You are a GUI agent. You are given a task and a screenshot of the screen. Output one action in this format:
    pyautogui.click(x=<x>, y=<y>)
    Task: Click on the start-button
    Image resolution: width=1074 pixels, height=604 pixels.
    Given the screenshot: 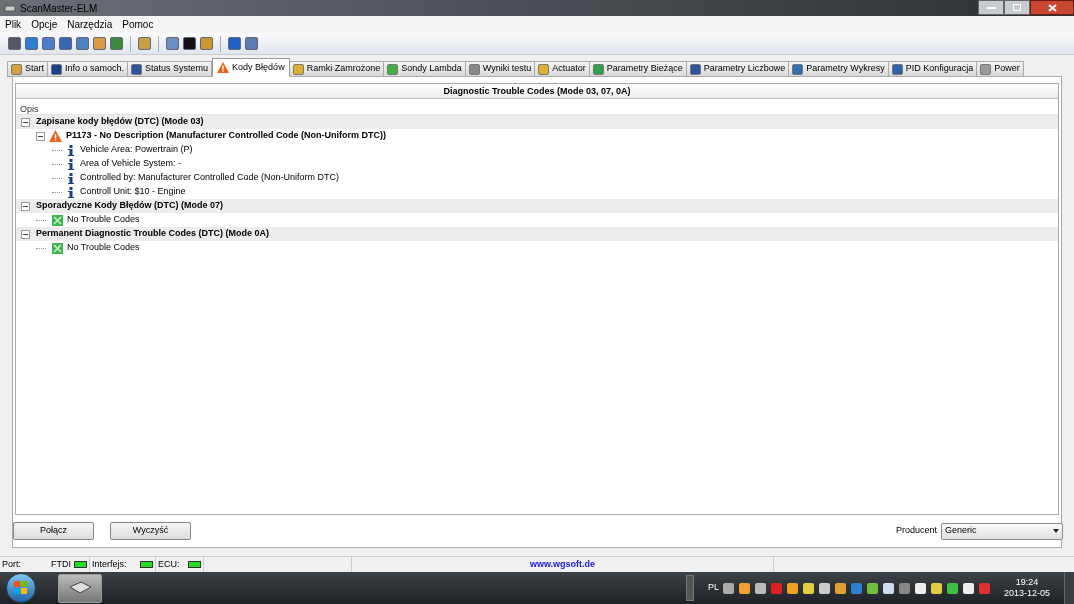 What is the action you would take?
    pyautogui.click(x=21, y=588)
    